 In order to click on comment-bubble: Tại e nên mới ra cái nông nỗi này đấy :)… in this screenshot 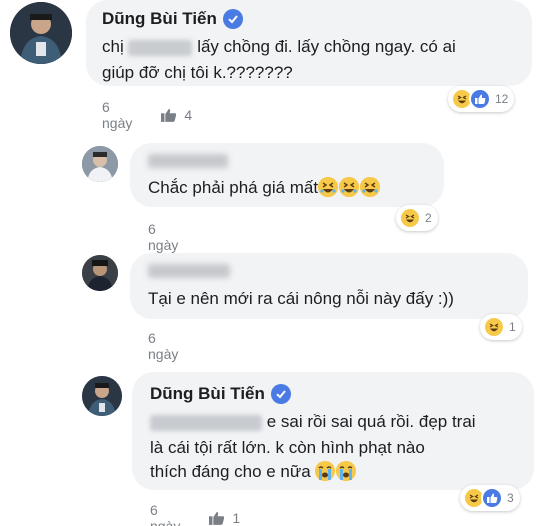, I will do `click(329, 286)`.